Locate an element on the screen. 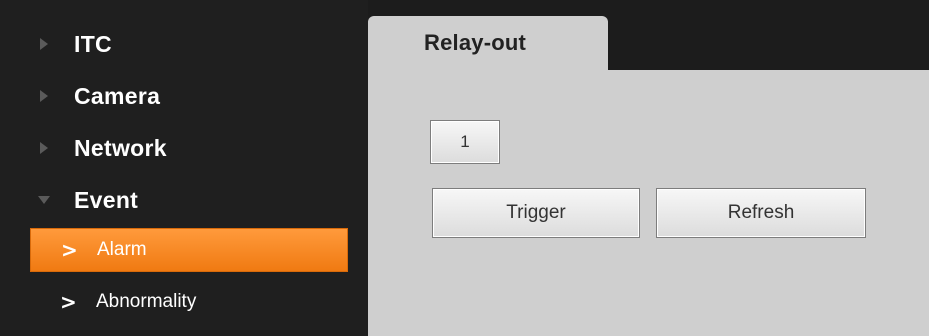  tab-bar: Relay-out is located at coordinates (648, 43).